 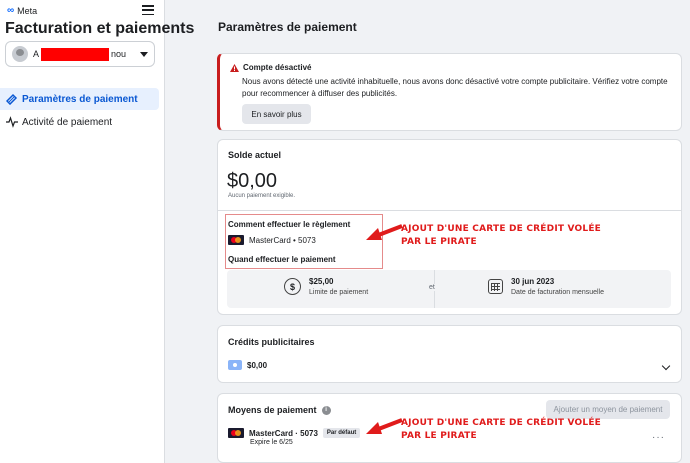 I want to click on calendar-icon, so click(x=495, y=286).